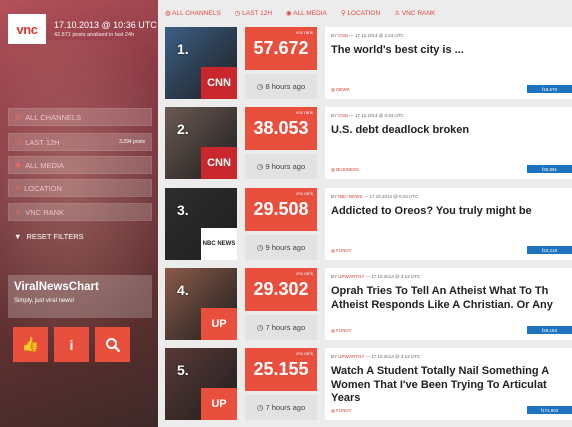 This screenshot has height=427, width=572. Describe the element at coordinates (45, 165) in the screenshot. I see `filter-label: ALL MEDIA` at that location.